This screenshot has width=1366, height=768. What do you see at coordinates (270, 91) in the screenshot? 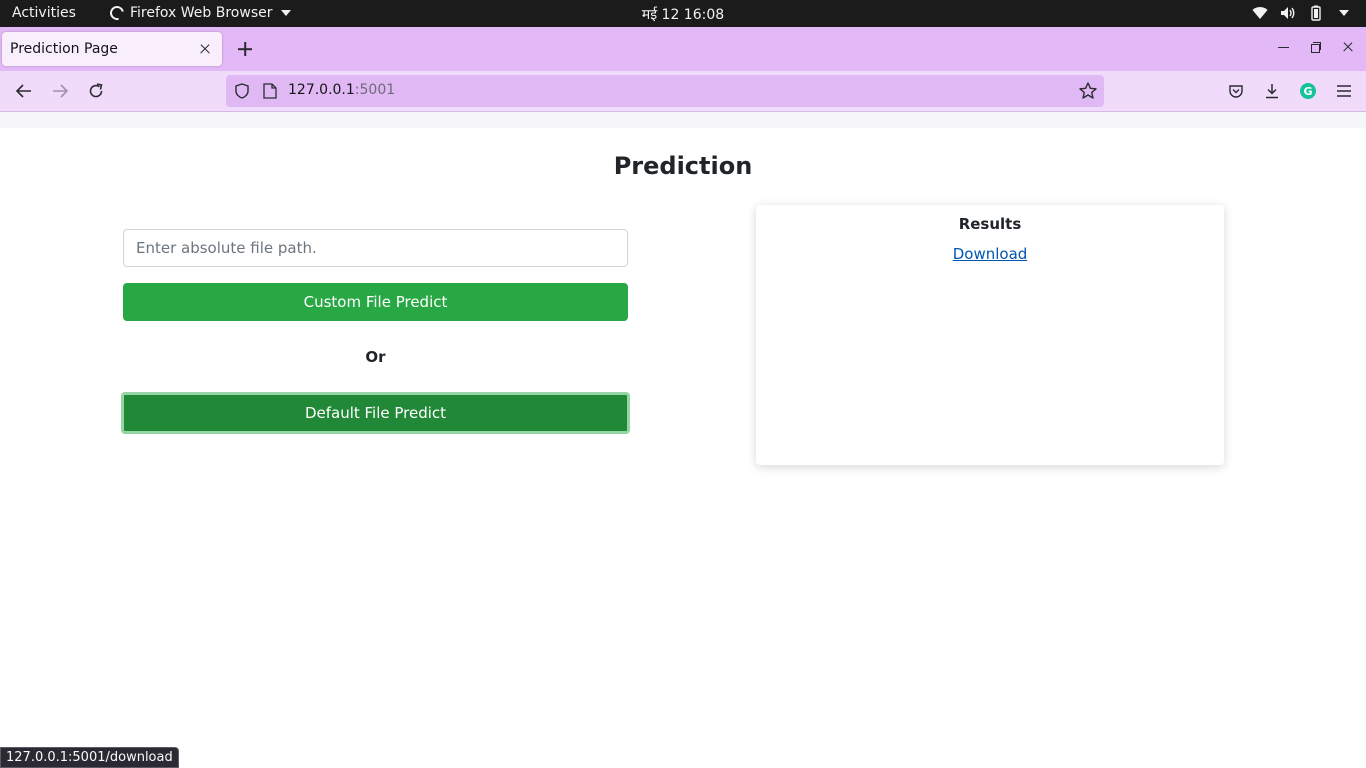
I see `page-info-icon` at bounding box center [270, 91].